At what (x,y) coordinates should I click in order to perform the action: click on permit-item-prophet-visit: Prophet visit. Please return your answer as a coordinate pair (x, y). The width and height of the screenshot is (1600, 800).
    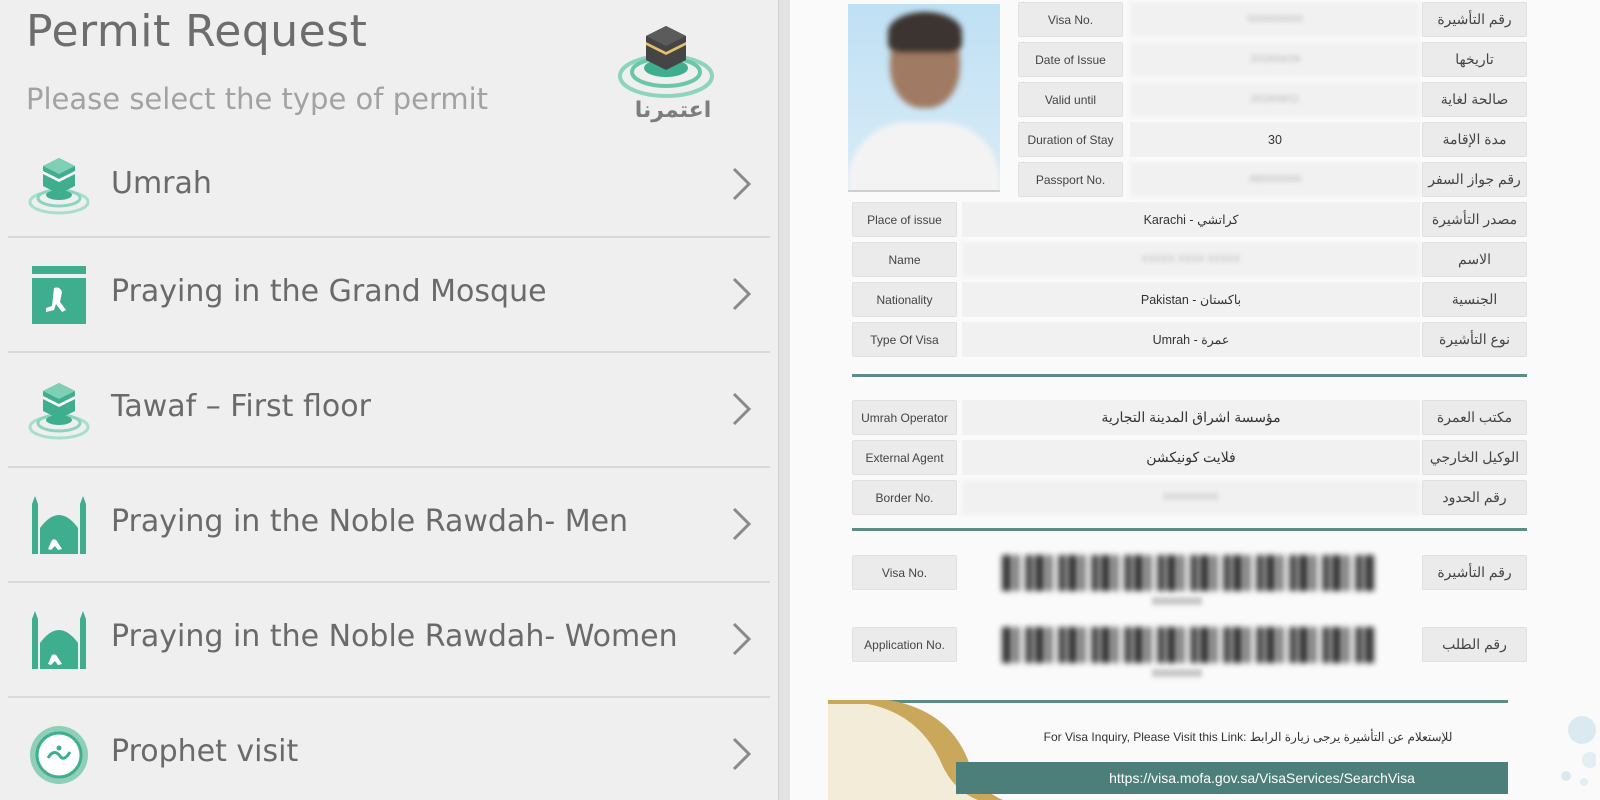
    Looking at the image, I should click on (389, 749).